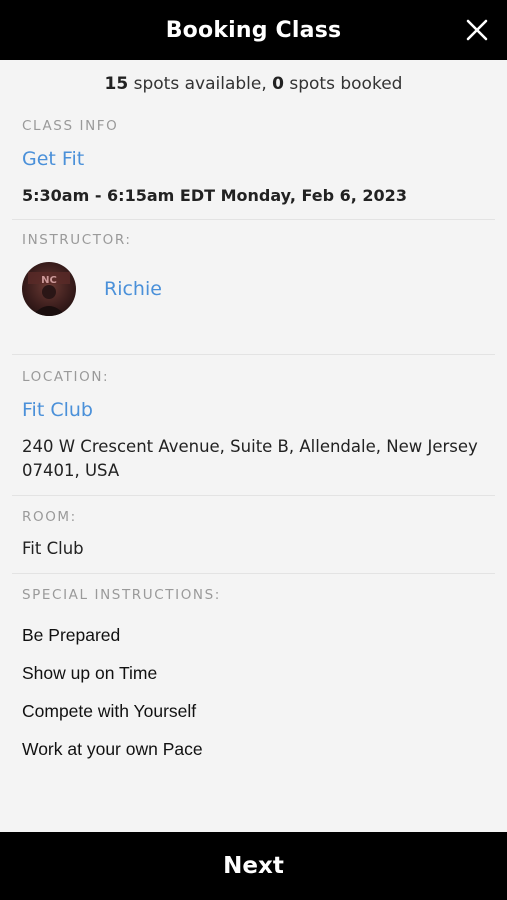 This screenshot has width=507, height=900. I want to click on page-title: Booking Class, so click(253, 30).